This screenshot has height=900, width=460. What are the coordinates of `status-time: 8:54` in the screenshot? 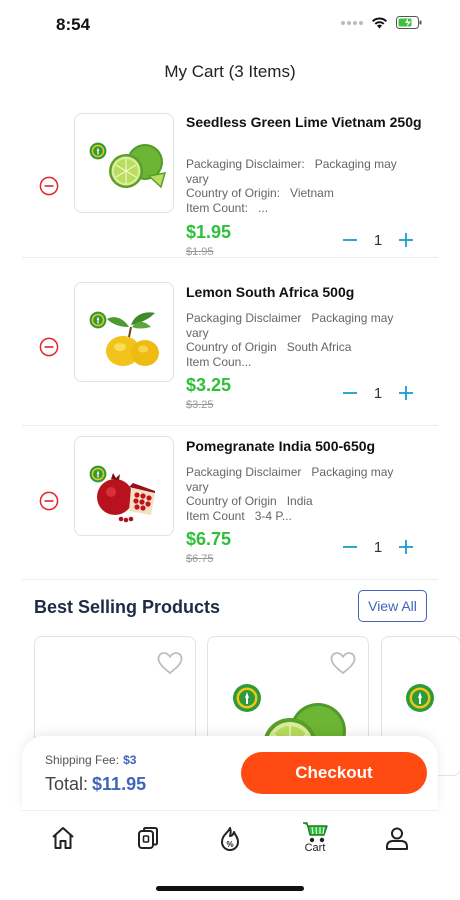 It's located at (73, 24).